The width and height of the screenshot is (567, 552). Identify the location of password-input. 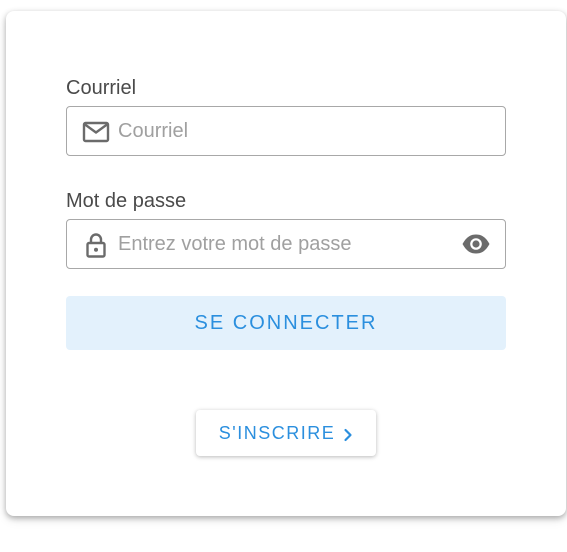
(283, 244).